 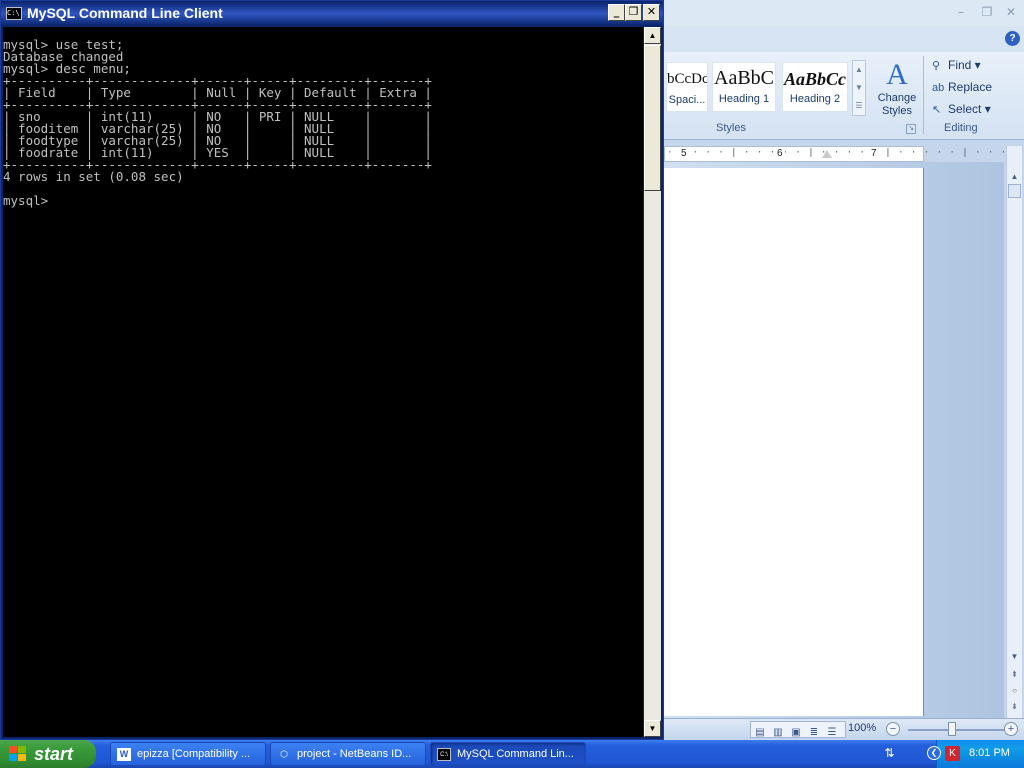 I want to click on system-tray: ❮ K 8:01 PM, so click(x=975, y=754).